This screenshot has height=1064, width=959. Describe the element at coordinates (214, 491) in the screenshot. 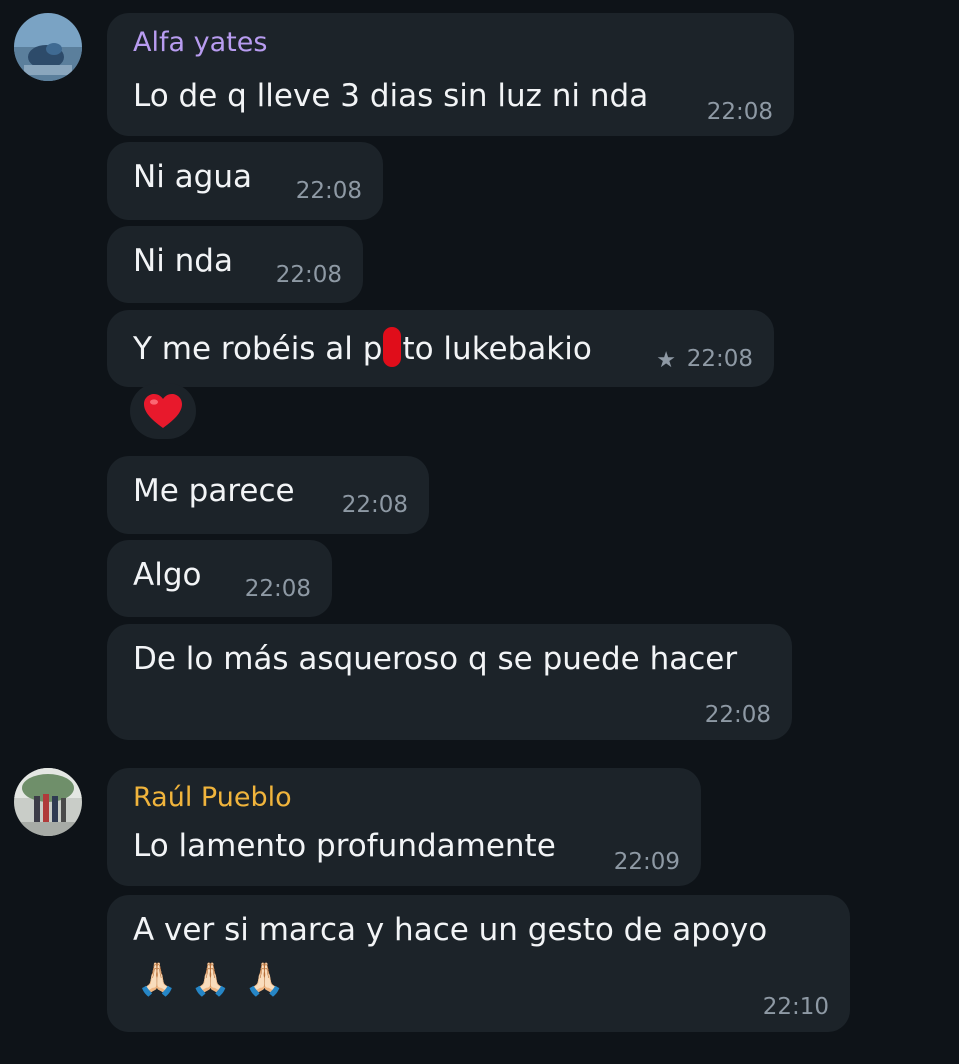

I see `message-text: Me parece` at that location.